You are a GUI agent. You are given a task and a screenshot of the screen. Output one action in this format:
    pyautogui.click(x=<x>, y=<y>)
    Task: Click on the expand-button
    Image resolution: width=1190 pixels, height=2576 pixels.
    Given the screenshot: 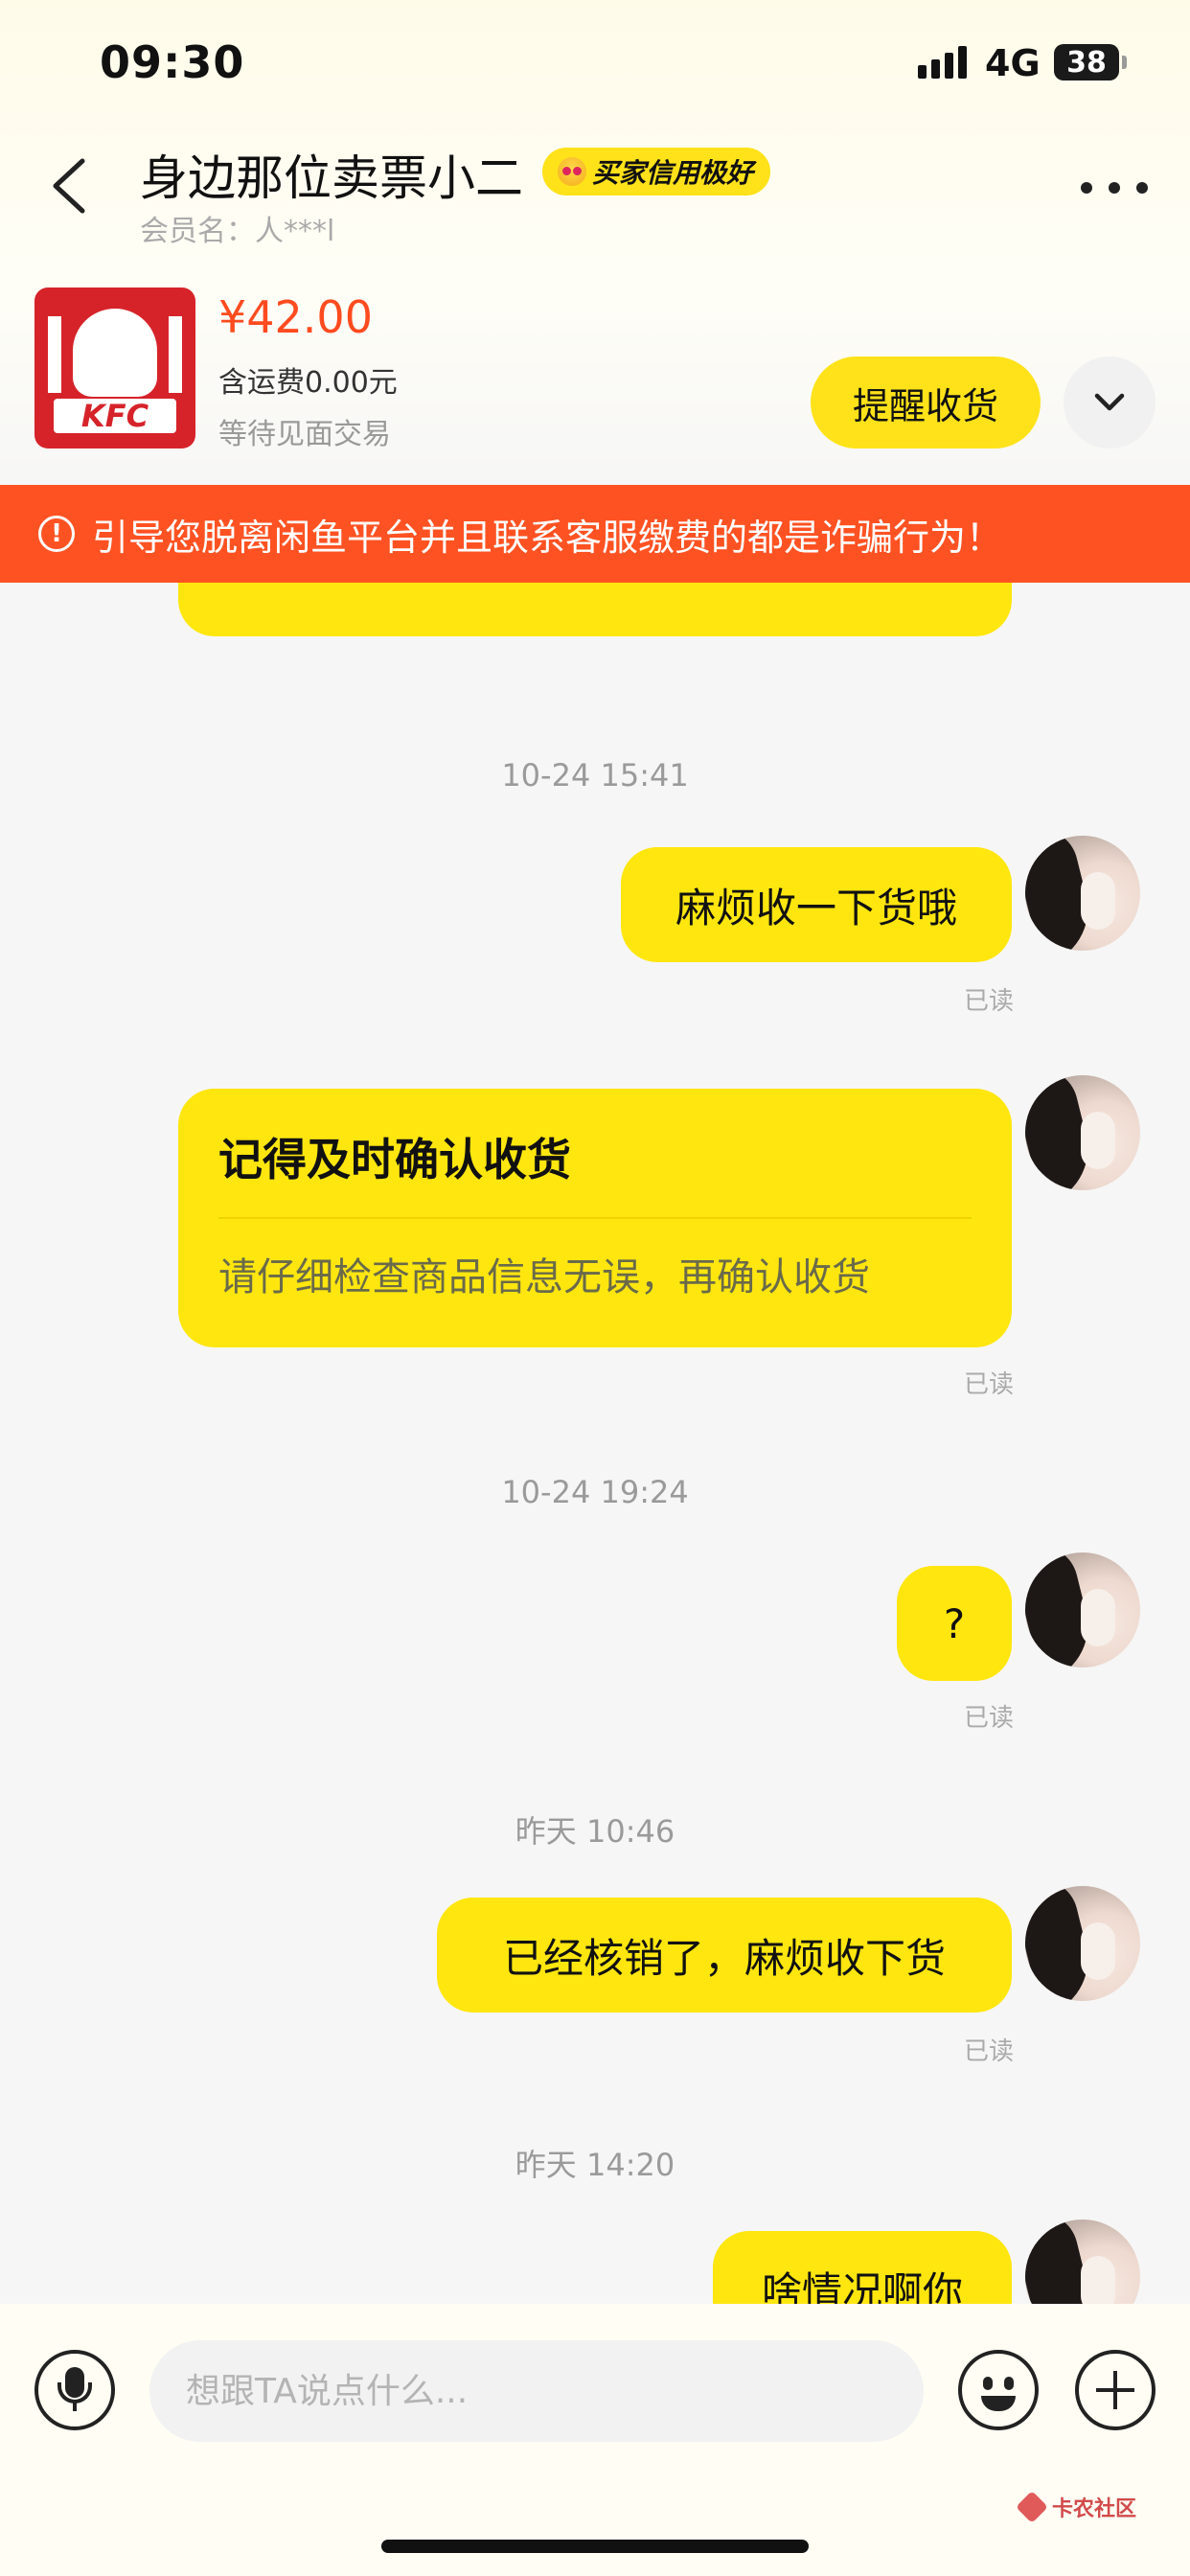 What is the action you would take?
    pyautogui.click(x=1110, y=402)
    